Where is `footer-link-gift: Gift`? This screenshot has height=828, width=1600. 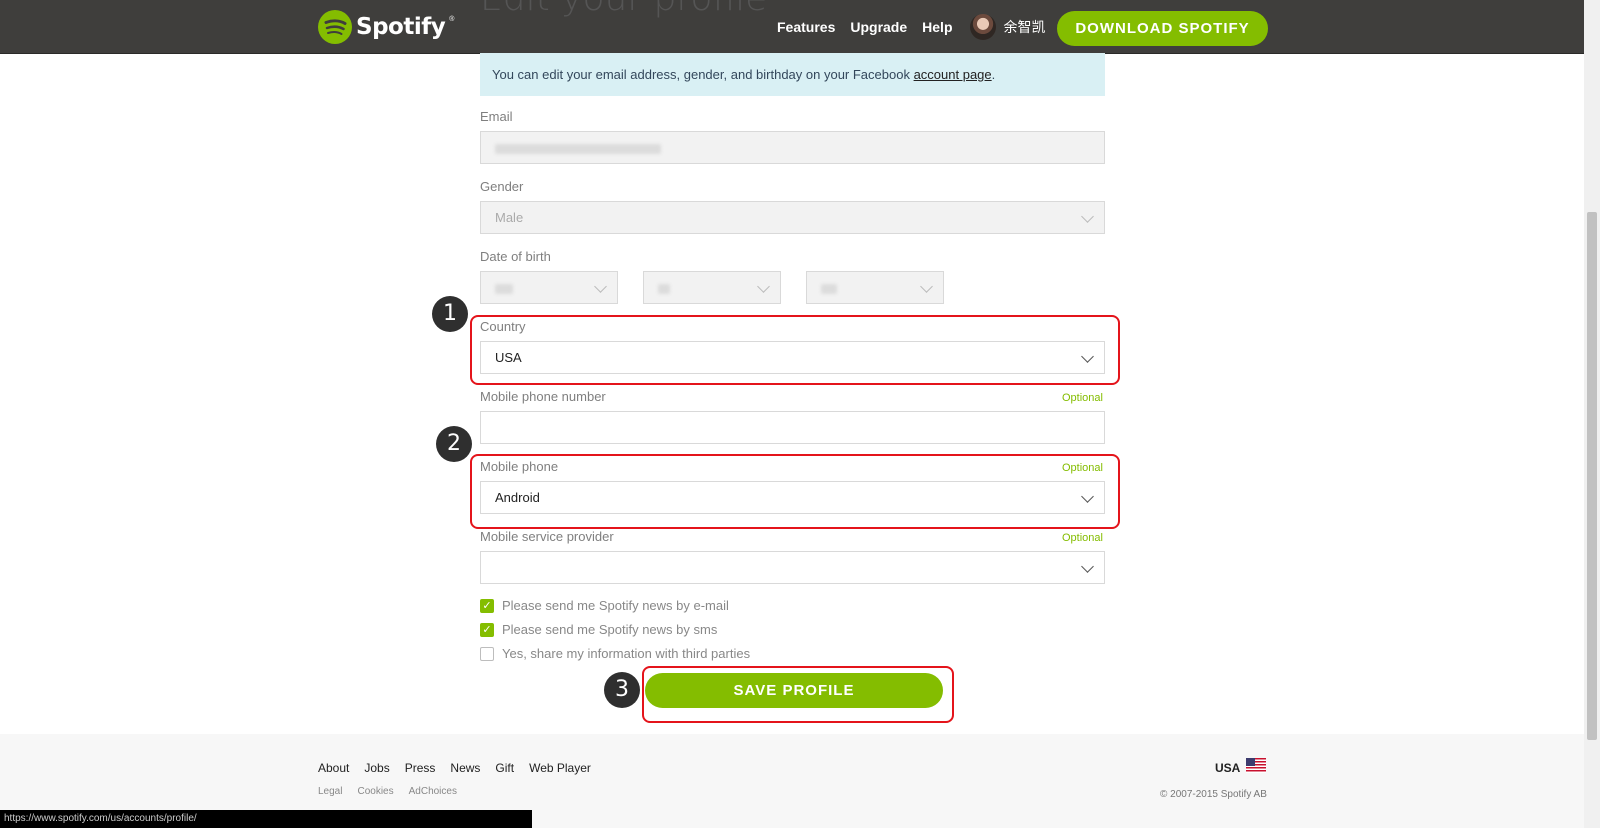
footer-link-gift: Gift is located at coordinates (504, 768).